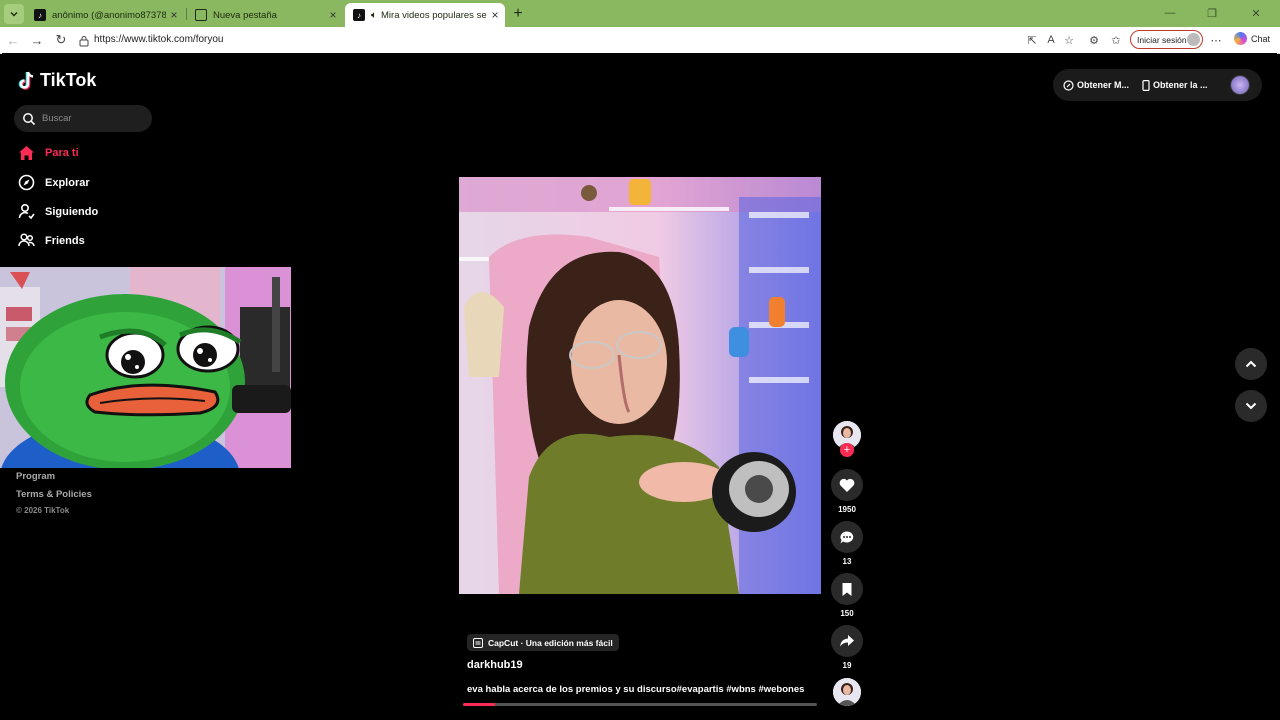  I want to click on nav-label: Para ti, so click(62, 153).